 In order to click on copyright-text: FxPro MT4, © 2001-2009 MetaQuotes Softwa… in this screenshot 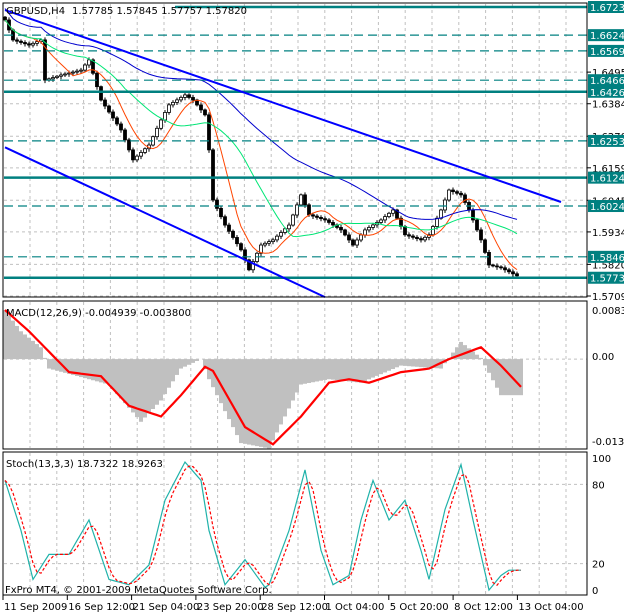, I will do `click(138, 590)`.